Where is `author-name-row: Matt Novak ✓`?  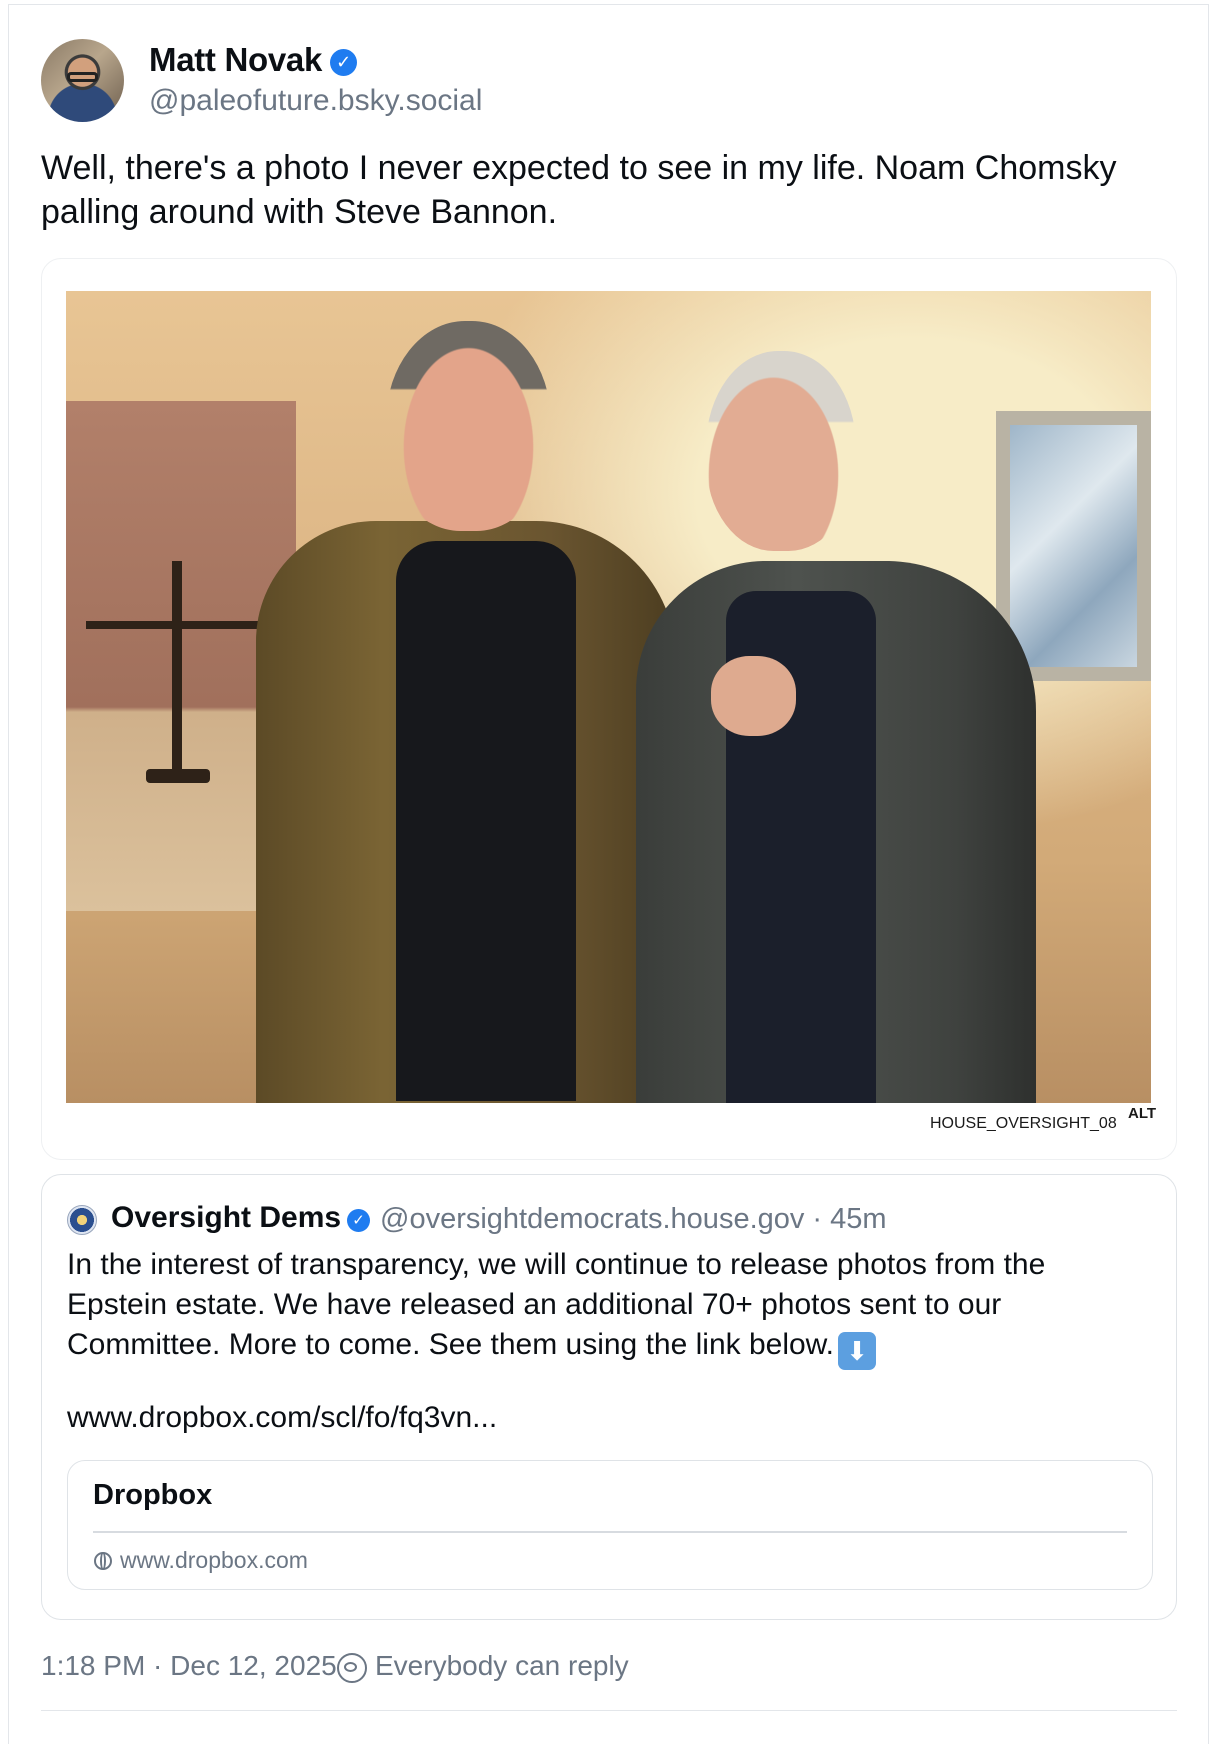
author-name-row: Matt Novak ✓ is located at coordinates (253, 60).